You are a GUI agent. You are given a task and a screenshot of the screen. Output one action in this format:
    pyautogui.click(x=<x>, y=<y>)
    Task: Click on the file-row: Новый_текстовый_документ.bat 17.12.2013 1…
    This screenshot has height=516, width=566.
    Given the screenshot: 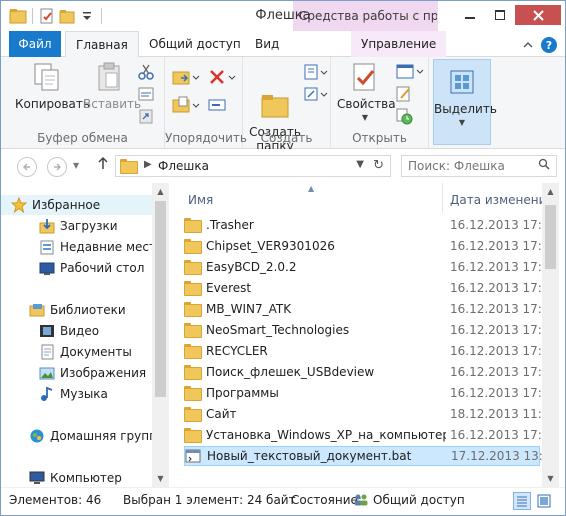 What is the action you would take?
    pyautogui.click(x=371, y=456)
    